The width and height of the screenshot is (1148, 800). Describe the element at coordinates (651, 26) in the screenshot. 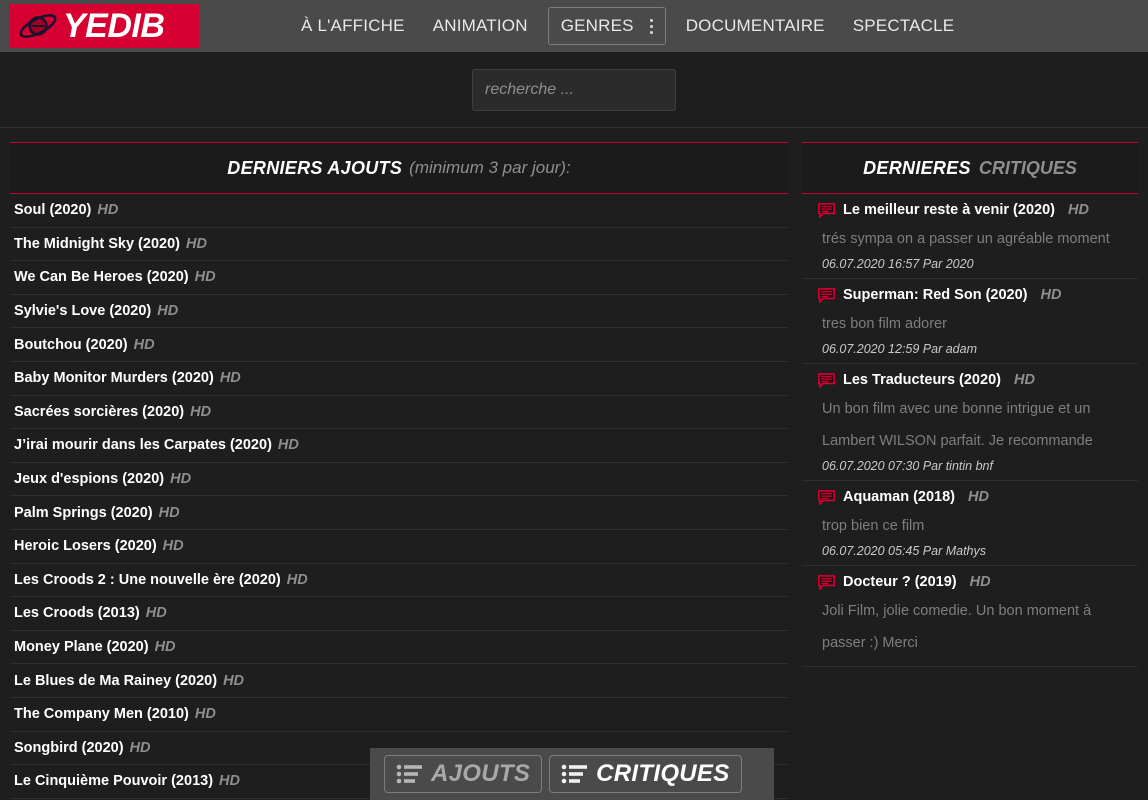

I see `kebab-menu-icon` at that location.